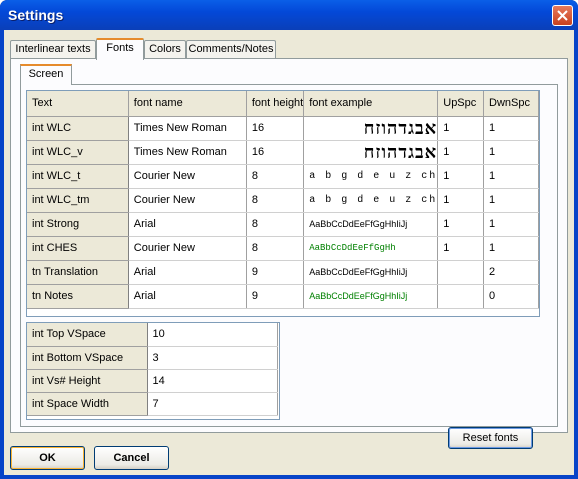 The width and height of the screenshot is (578, 479). I want to click on table-row: int Top VSpace 10, so click(152, 335).